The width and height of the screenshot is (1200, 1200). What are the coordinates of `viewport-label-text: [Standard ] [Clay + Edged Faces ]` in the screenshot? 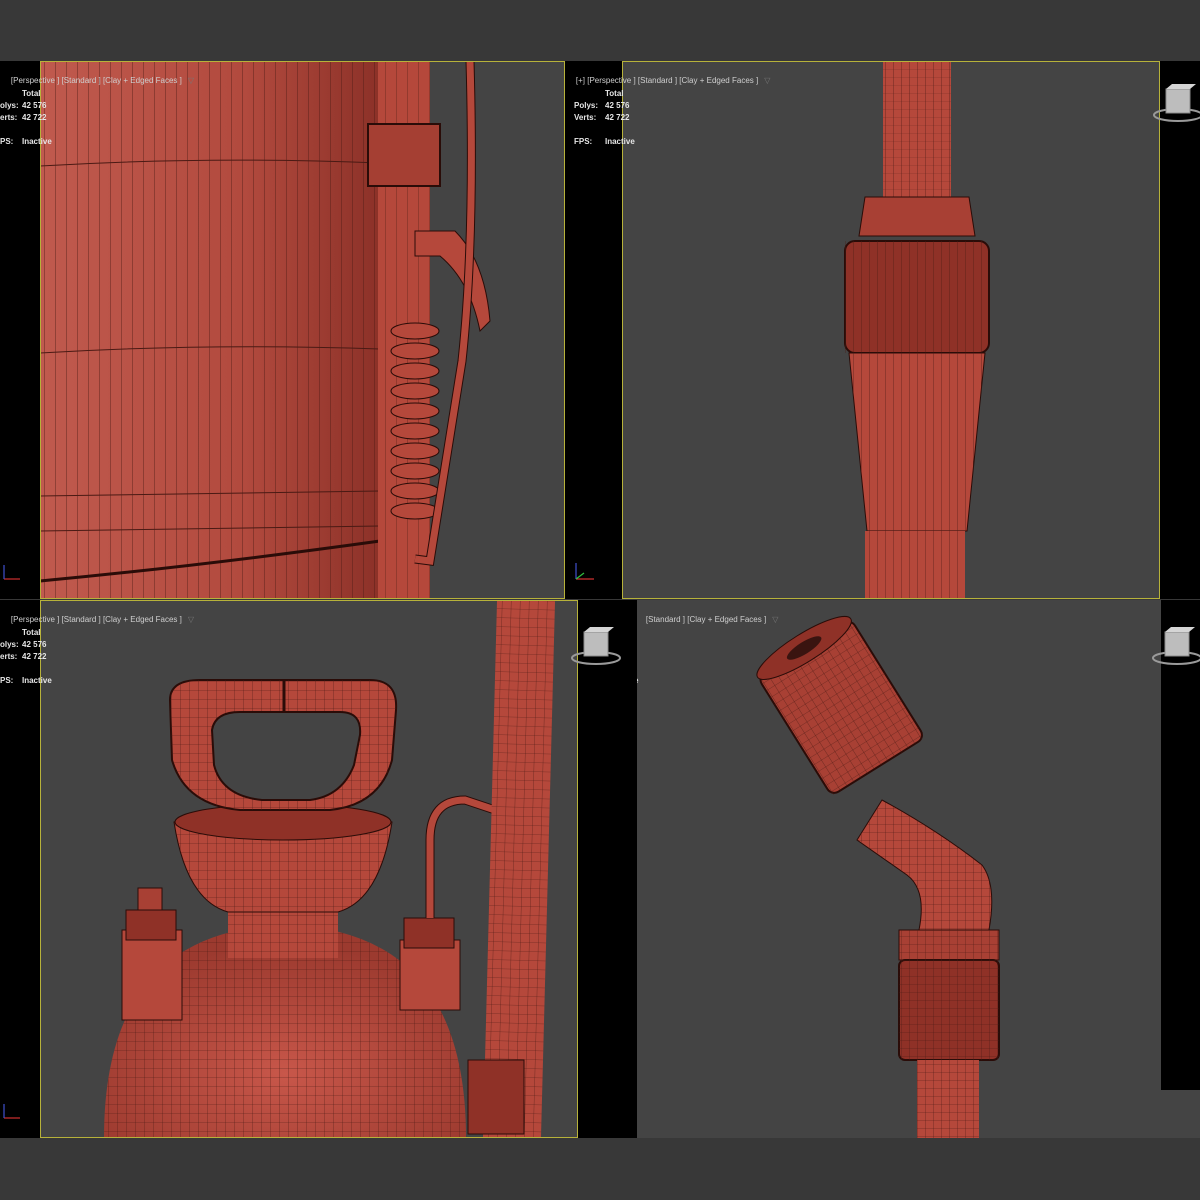 It's located at (706, 619).